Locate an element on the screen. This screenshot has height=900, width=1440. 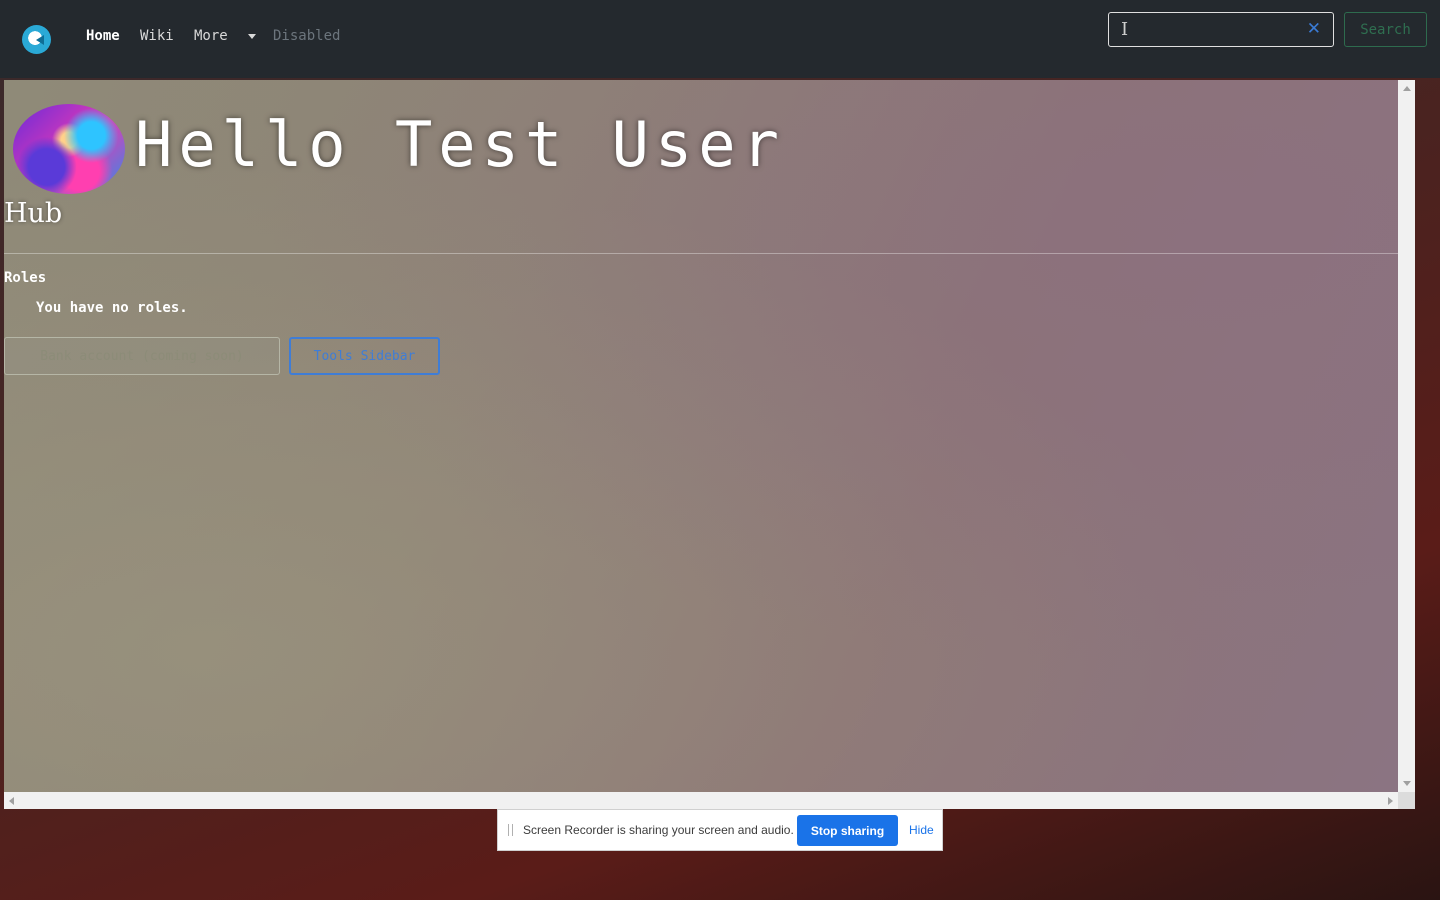
text-cursor-icon: I is located at coordinates (1125, 29).